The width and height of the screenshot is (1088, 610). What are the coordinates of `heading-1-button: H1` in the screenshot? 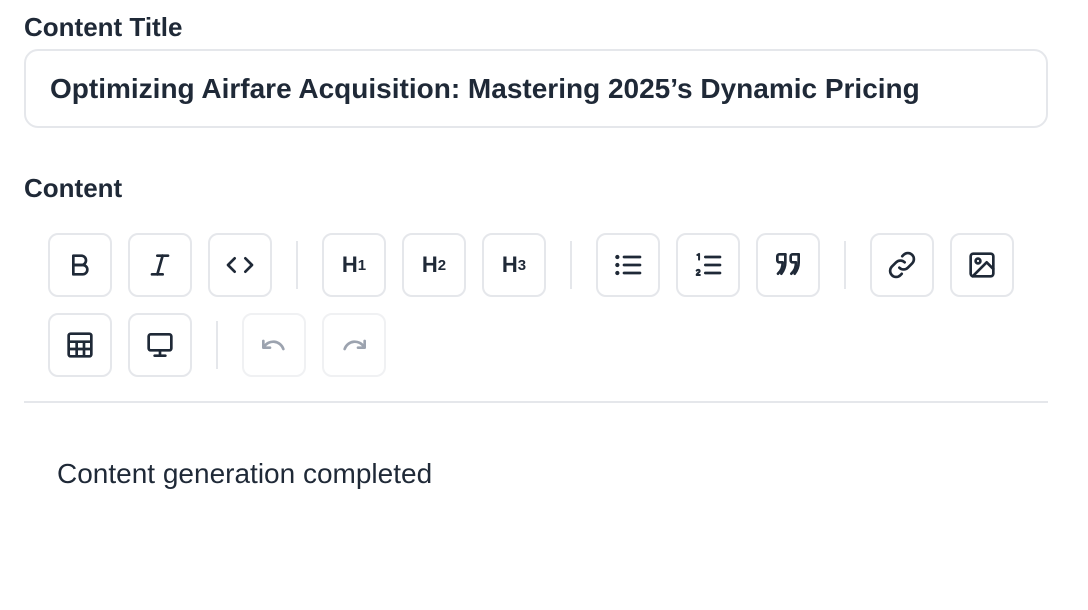 It's located at (354, 265).